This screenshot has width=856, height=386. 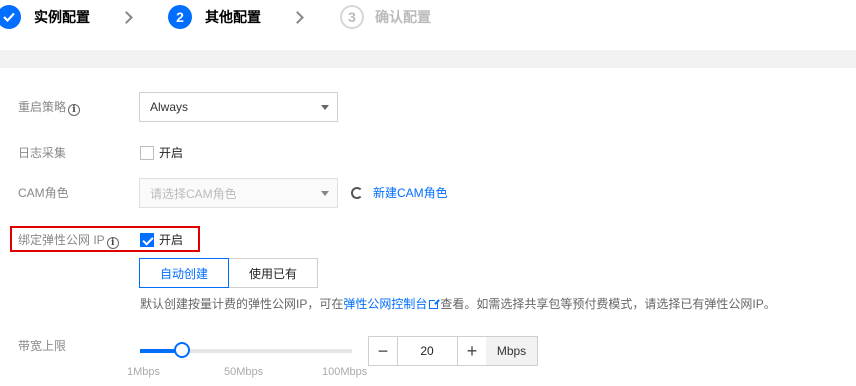 What do you see at coordinates (182, 350) in the screenshot?
I see `bandwidth-slider-handle` at bounding box center [182, 350].